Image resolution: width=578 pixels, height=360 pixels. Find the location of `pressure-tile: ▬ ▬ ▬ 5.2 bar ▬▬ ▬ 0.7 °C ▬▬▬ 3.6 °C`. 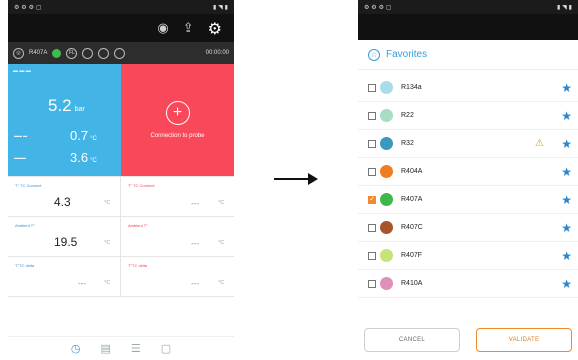

pressure-tile: ▬ ▬ ▬ 5.2 bar ▬▬ ▬ 0.7 °C ▬▬▬ 3.6 °C is located at coordinates (64, 120).